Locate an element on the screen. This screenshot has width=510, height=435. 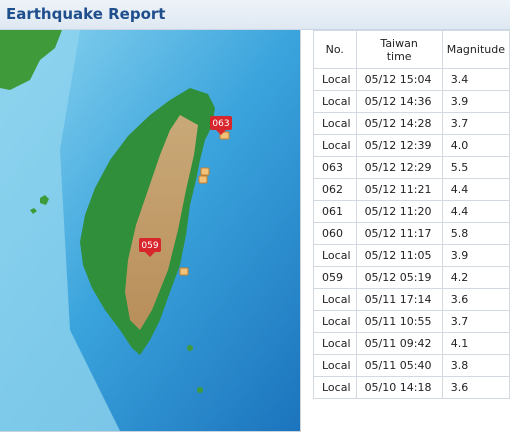
cell-time: 05/11 17:14 is located at coordinates (399, 299).